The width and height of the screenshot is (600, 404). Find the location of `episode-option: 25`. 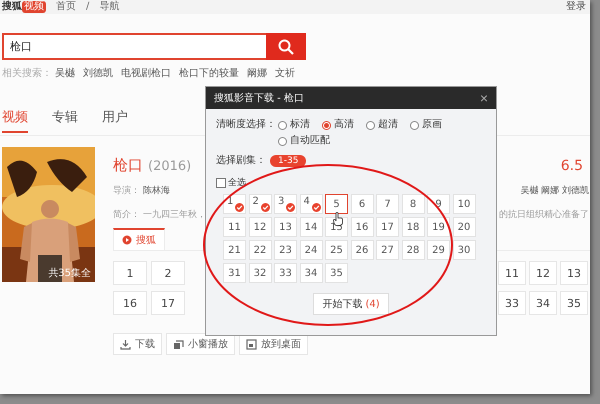

episode-option: 25 is located at coordinates (336, 250).